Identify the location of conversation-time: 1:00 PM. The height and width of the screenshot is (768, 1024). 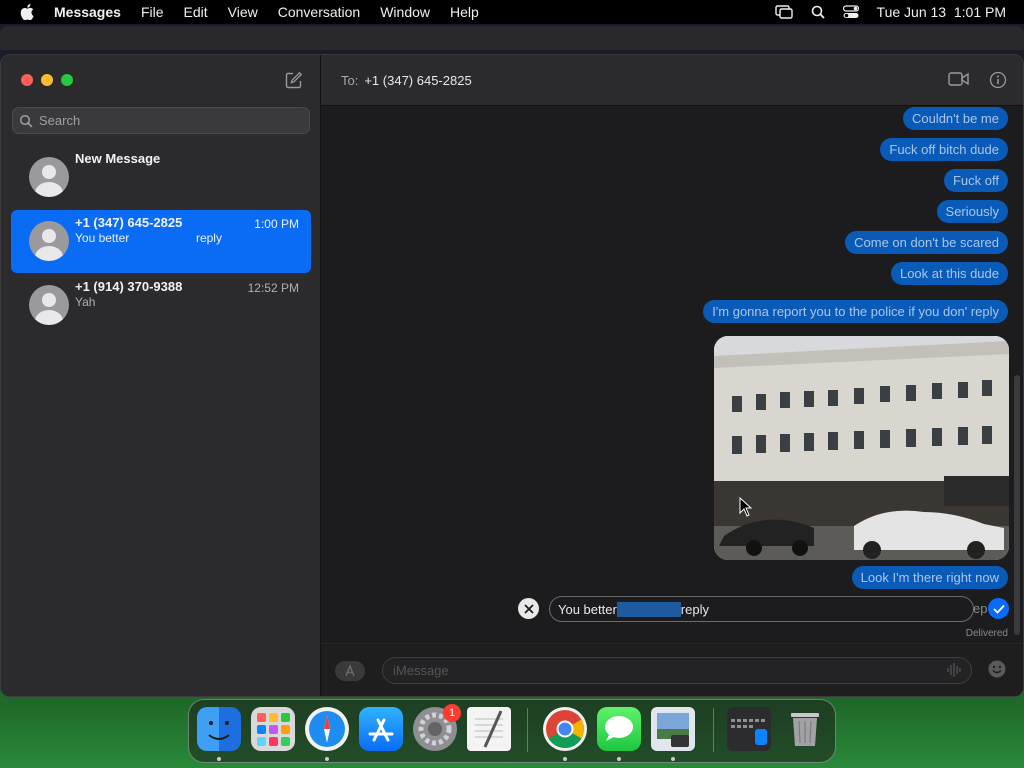
(276, 224).